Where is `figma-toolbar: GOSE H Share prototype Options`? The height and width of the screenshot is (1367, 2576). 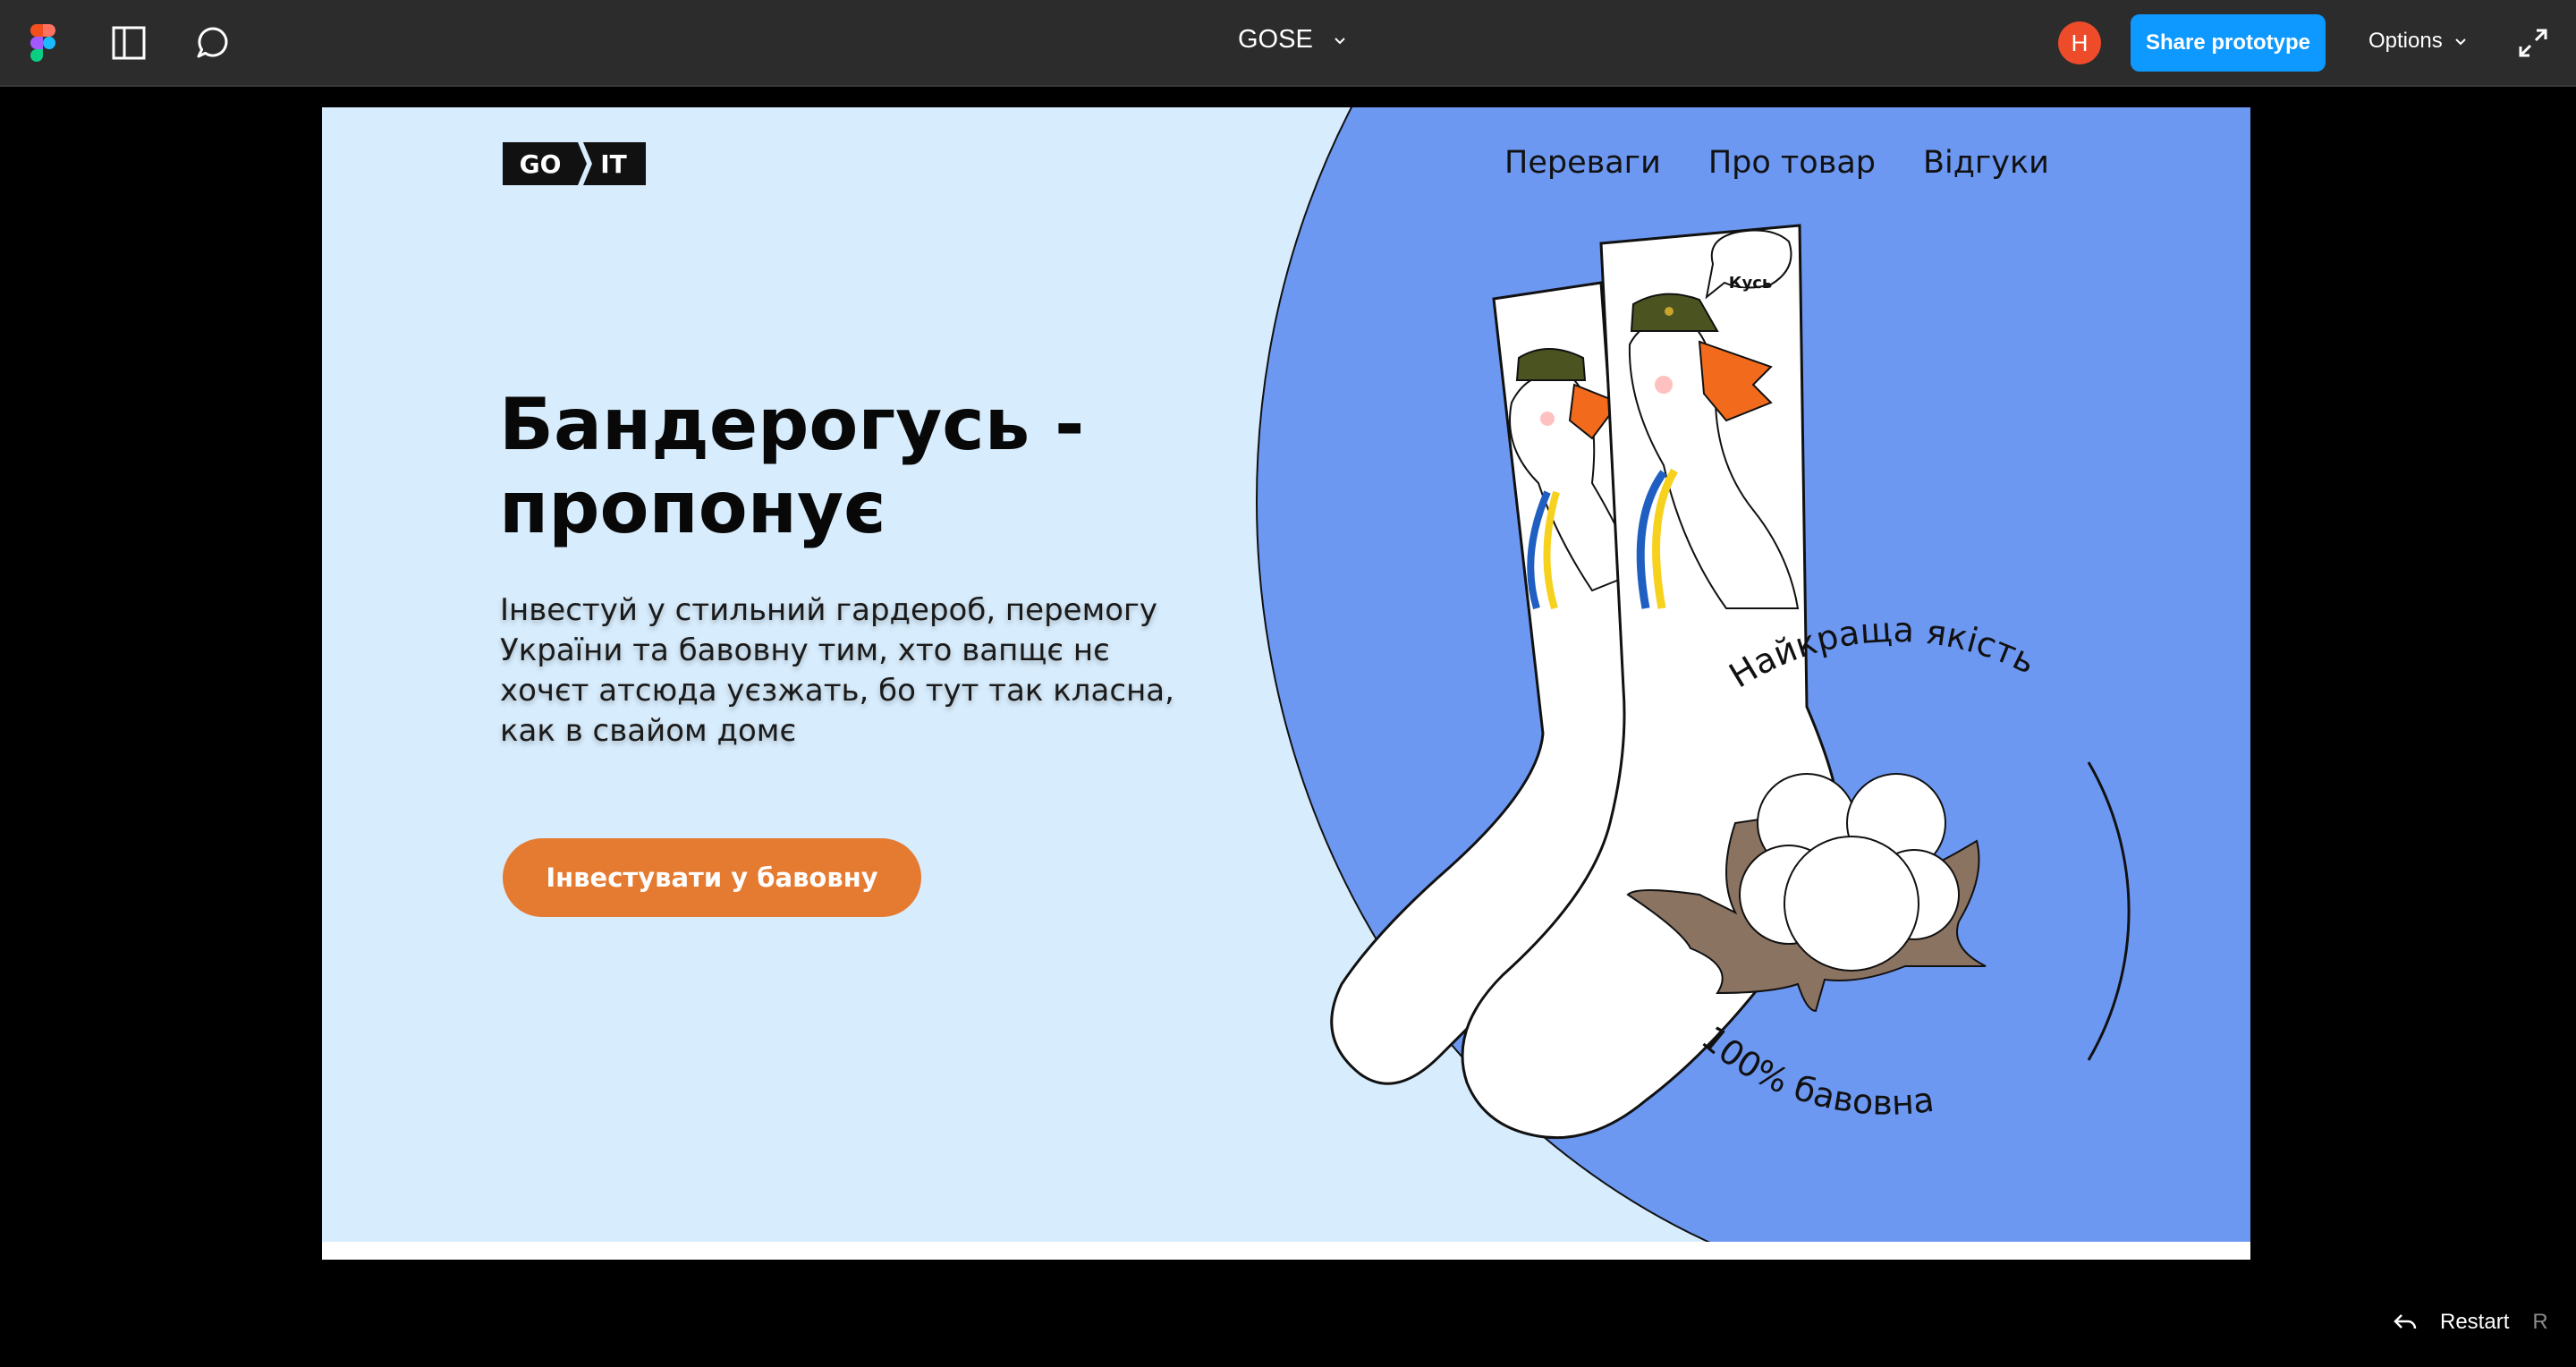
figma-toolbar: GOSE H Share prototype Options is located at coordinates (1288, 43).